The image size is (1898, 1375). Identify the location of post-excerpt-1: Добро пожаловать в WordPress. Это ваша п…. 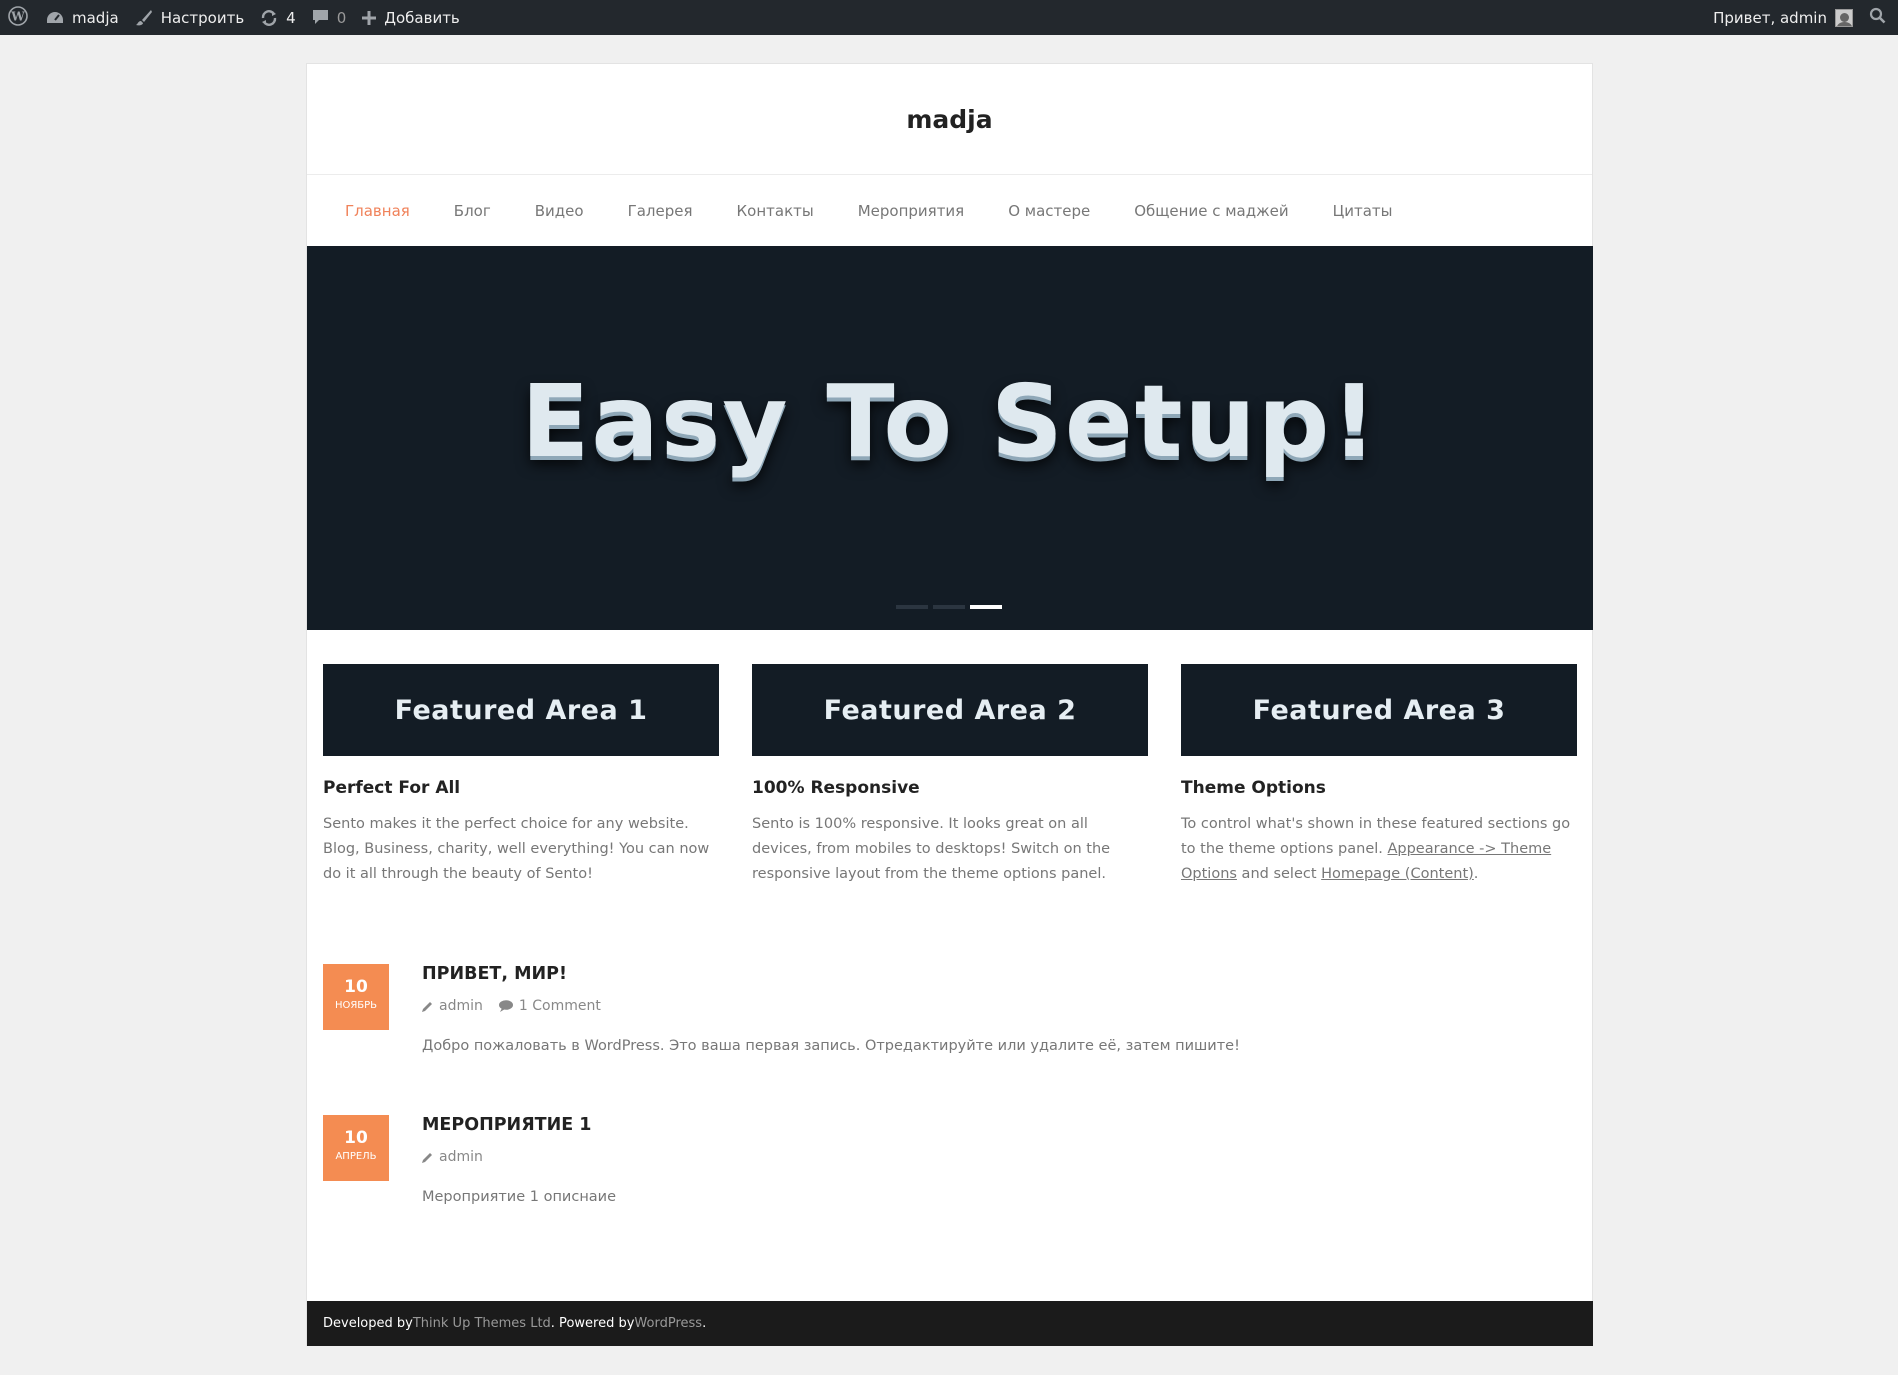
(831, 1046).